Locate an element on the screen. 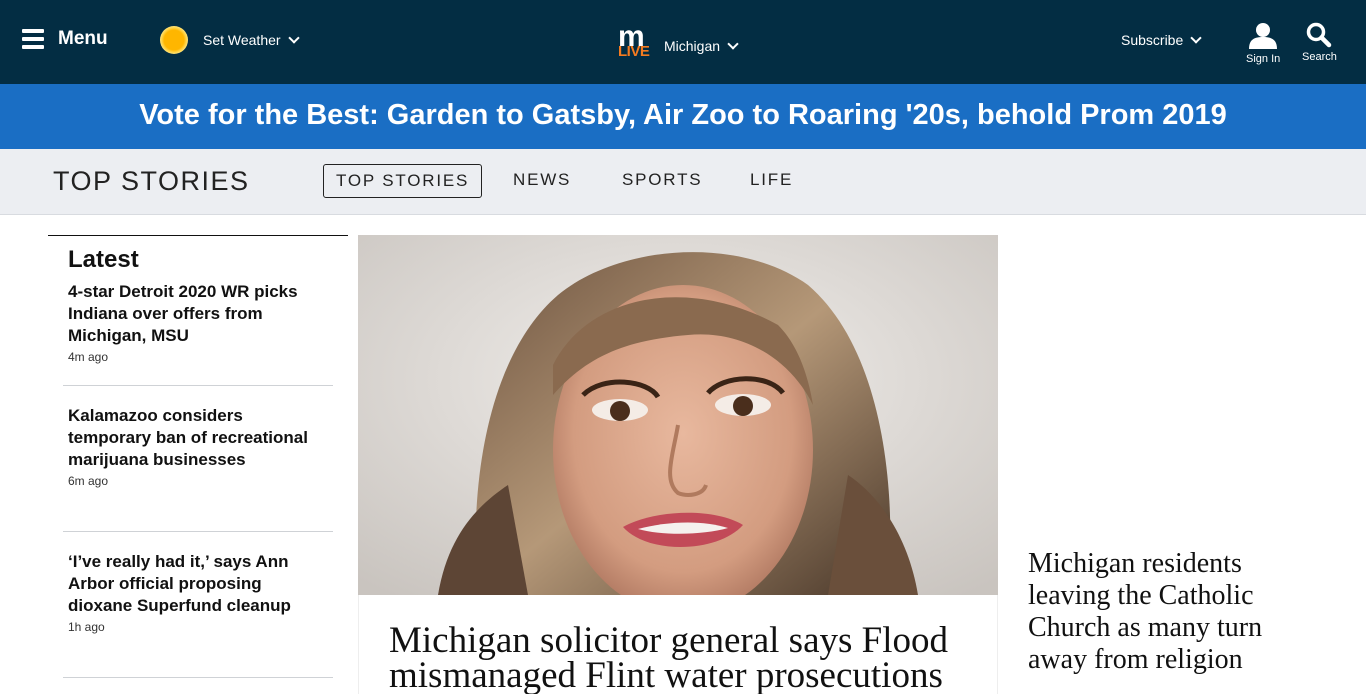 Image resolution: width=1366 pixels, height=694 pixels. sign-in-button: Sign In is located at coordinates (1263, 43).